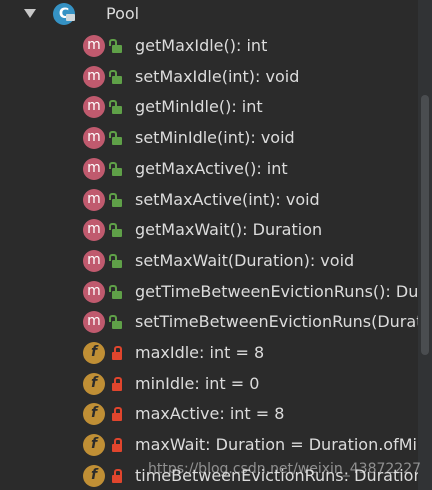 This screenshot has width=432, height=490. Describe the element at coordinates (209, 15) in the screenshot. I see `class-node-pool: C Pool` at that location.